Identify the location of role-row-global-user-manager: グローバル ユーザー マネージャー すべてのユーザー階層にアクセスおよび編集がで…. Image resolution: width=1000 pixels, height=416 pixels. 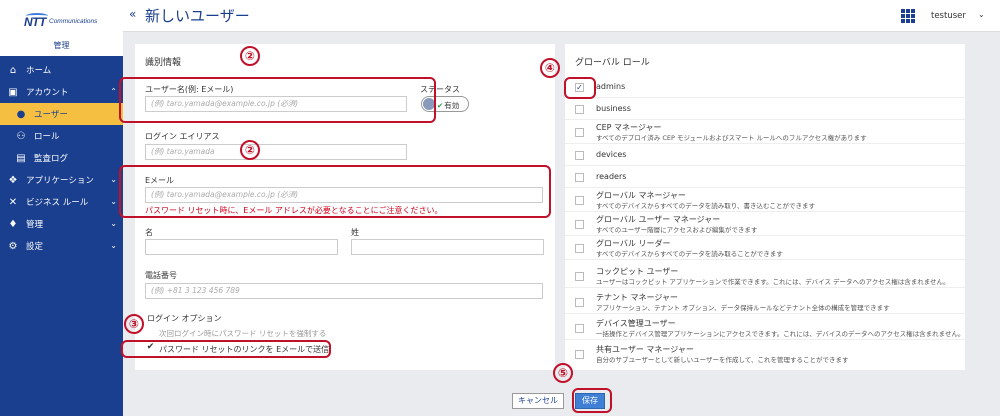
(765, 224).